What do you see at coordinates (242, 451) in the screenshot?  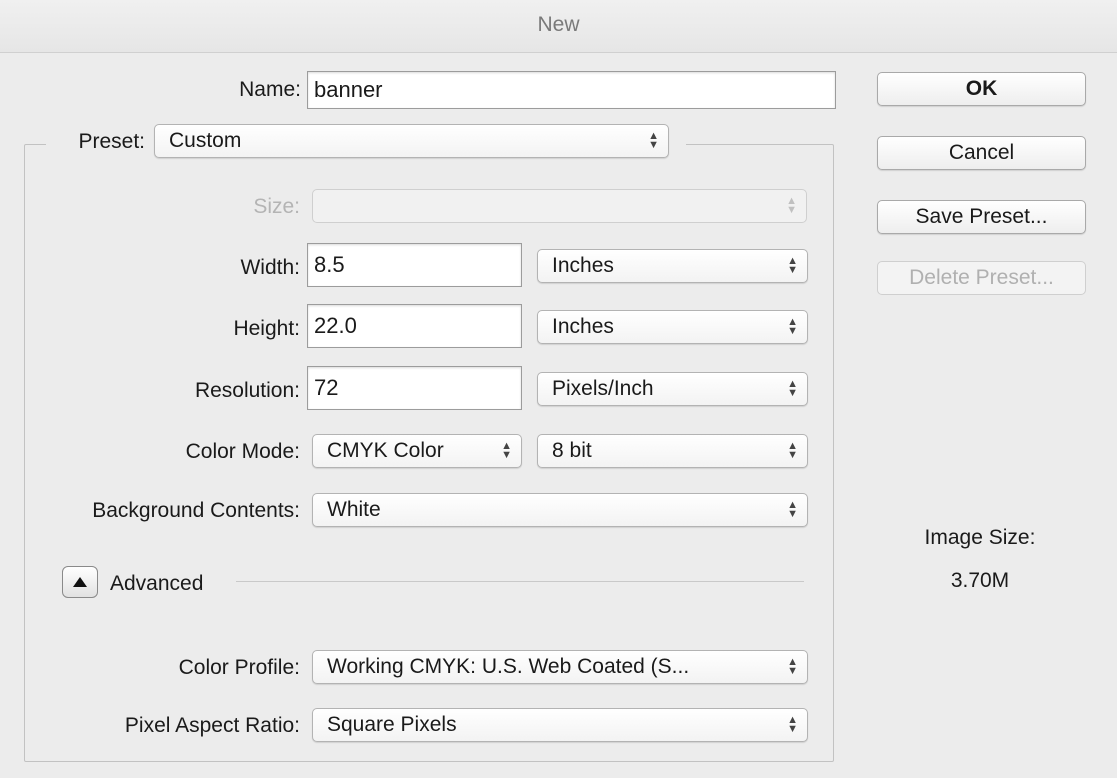 I see `color-mode-label: Color Mode:` at bounding box center [242, 451].